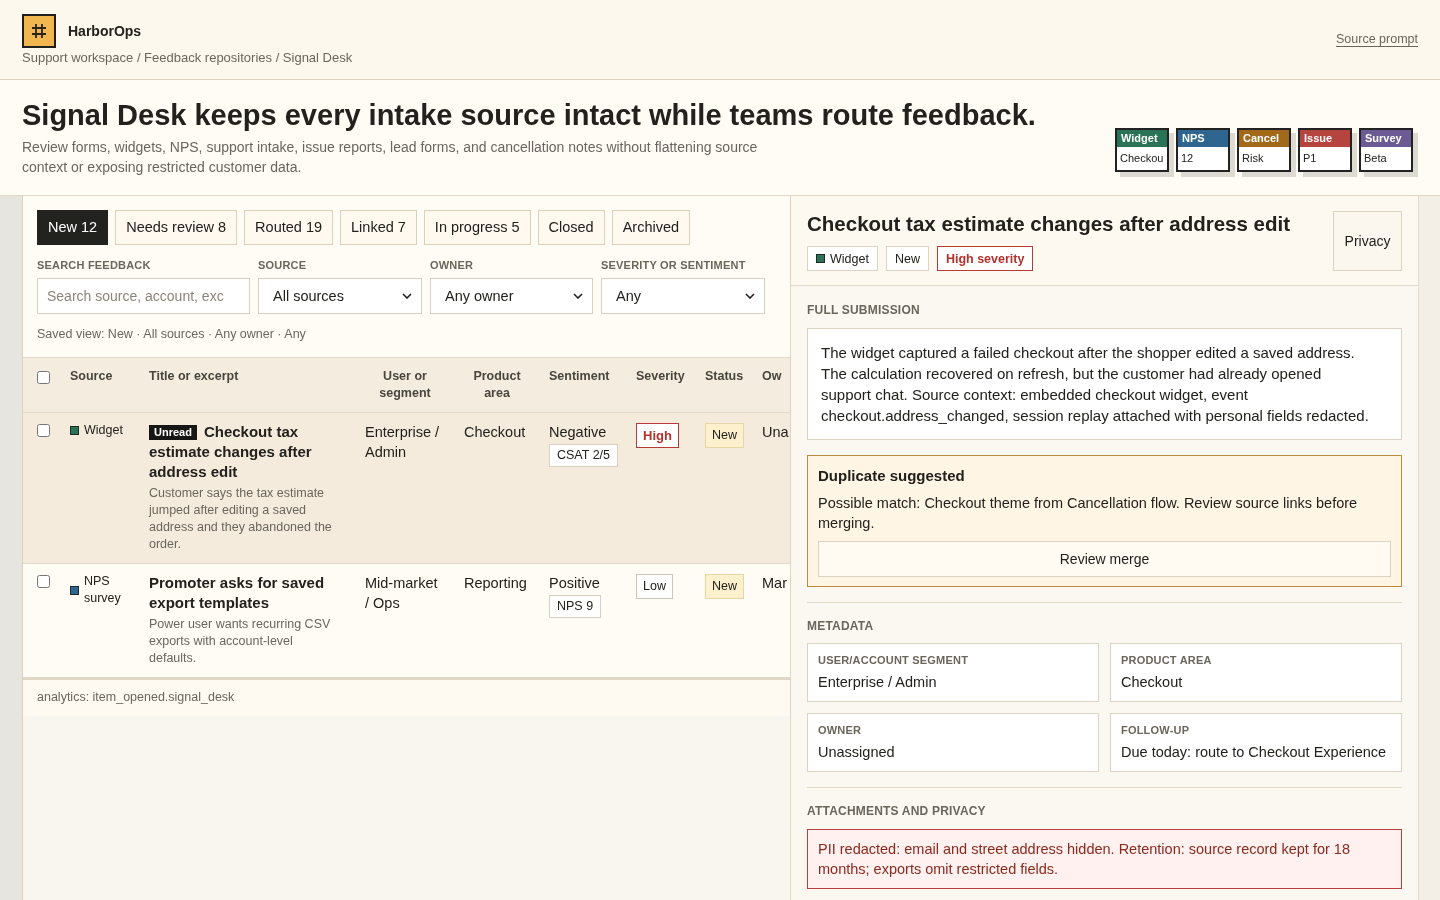  What do you see at coordinates (105, 31) in the screenshot?
I see `app-name: HarborOps` at bounding box center [105, 31].